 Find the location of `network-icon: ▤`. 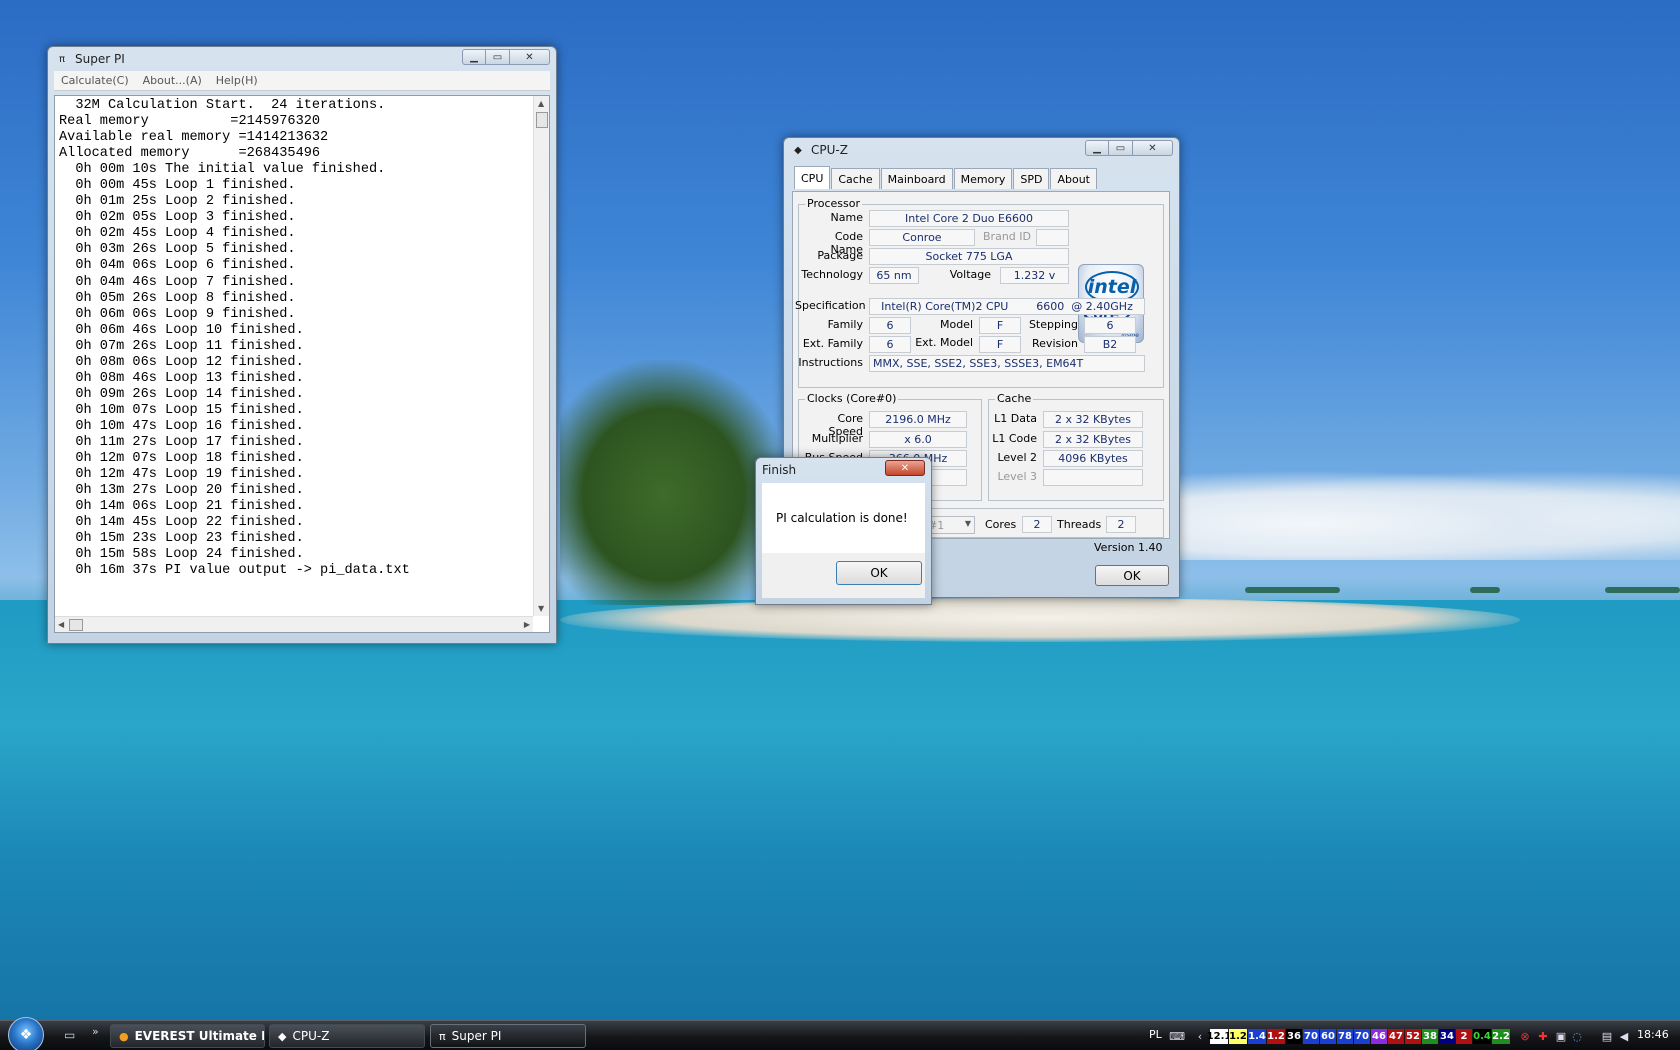

network-icon: ▤ is located at coordinates (1607, 1036).